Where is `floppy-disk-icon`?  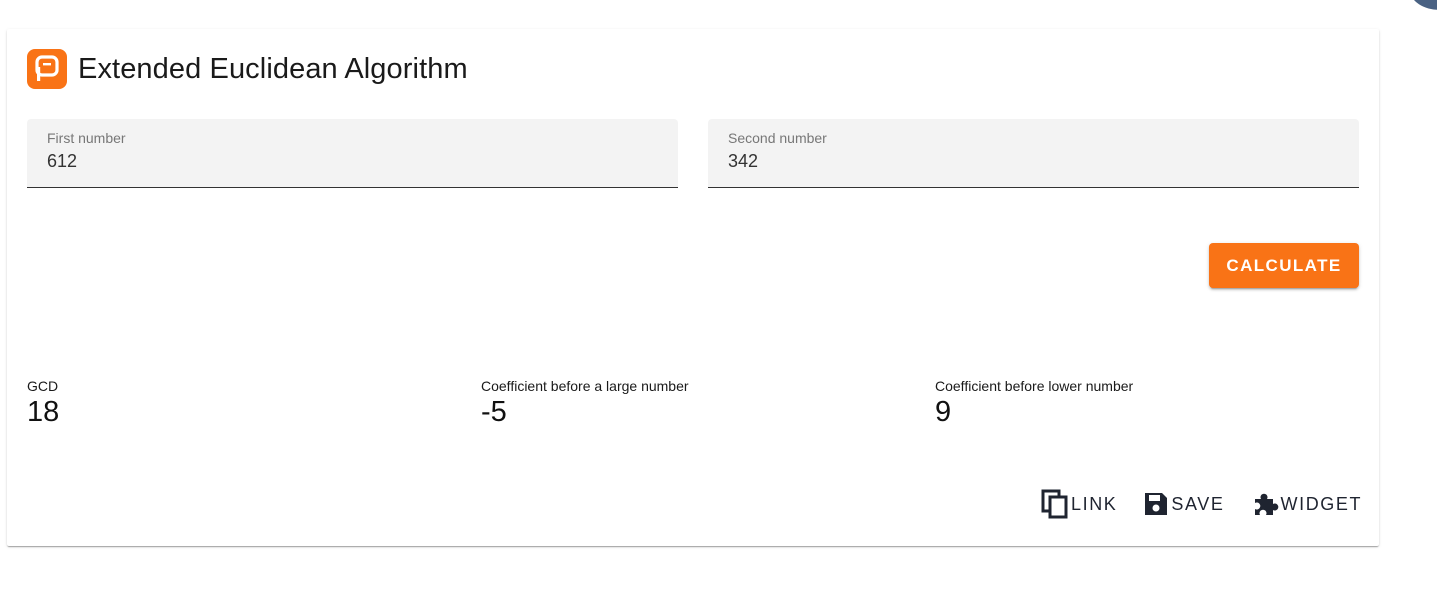
floppy-disk-icon is located at coordinates (1156, 504).